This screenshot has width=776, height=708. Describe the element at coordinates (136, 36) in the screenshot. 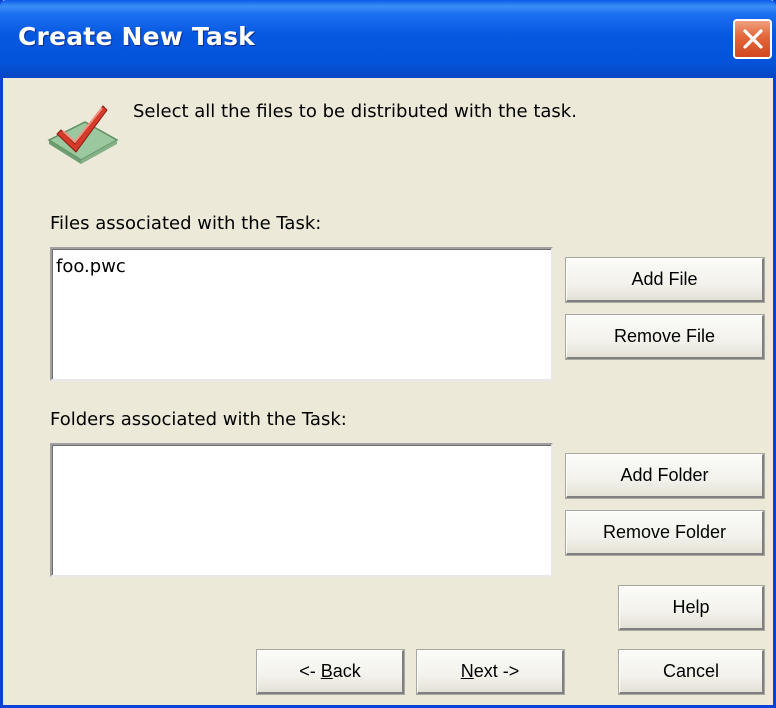

I see `window-title: Create New Task` at that location.